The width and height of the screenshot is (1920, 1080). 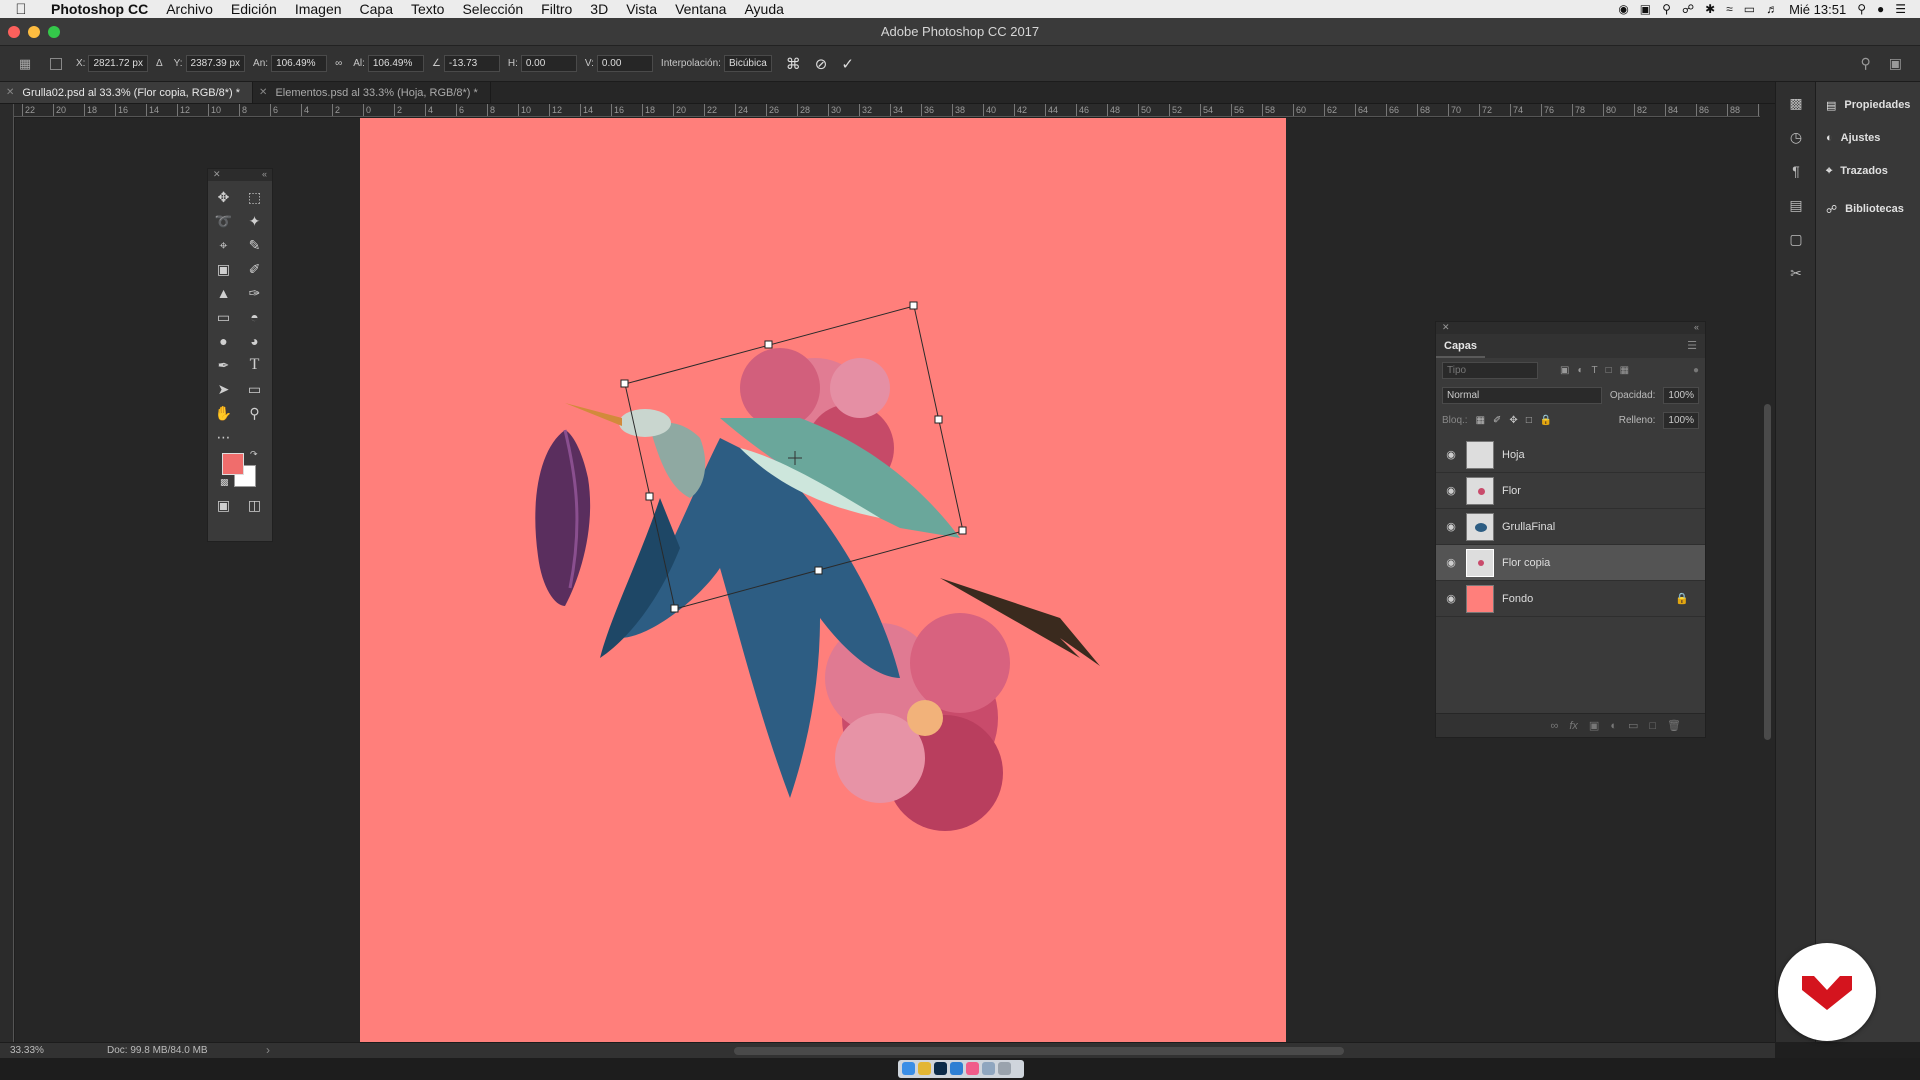 I want to click on vertical-scroll-thumb, so click(x=1767, y=572).